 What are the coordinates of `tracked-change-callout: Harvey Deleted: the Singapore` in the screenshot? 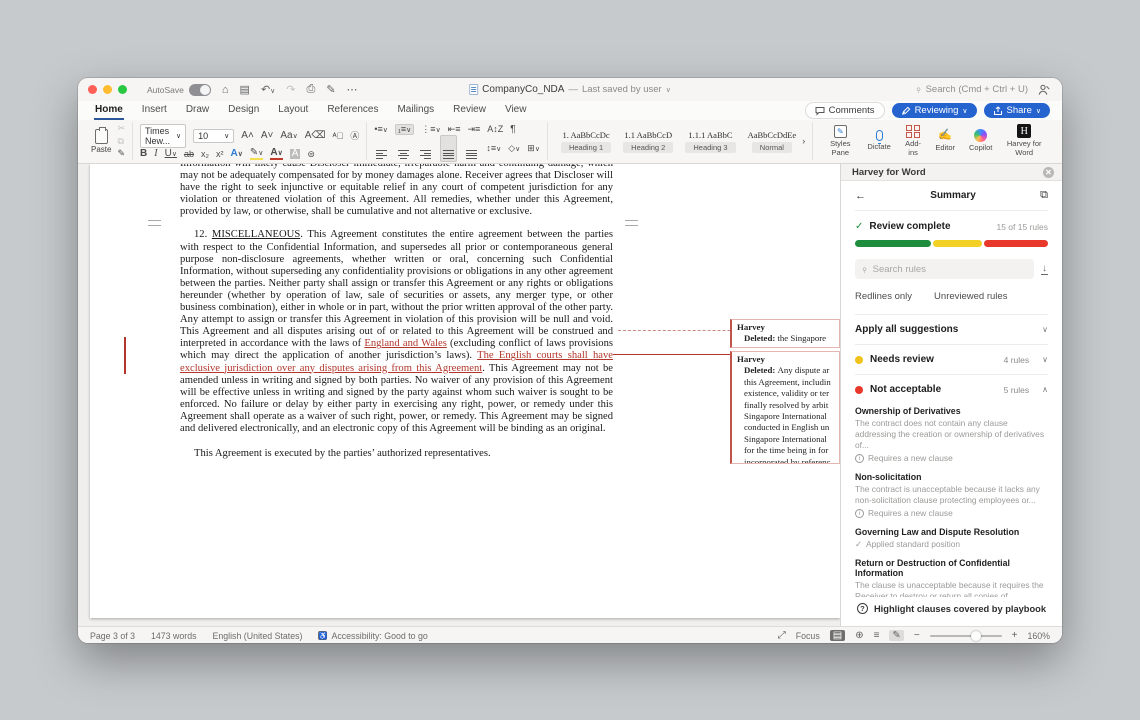 It's located at (785, 333).